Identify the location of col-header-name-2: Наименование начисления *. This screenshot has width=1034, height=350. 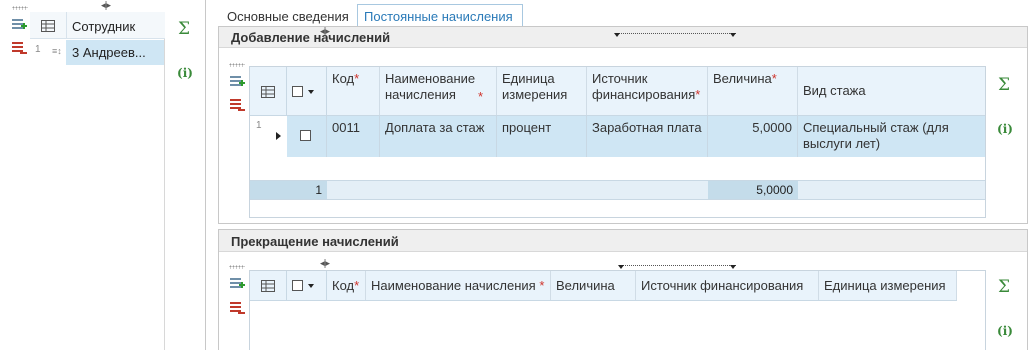
(458, 285).